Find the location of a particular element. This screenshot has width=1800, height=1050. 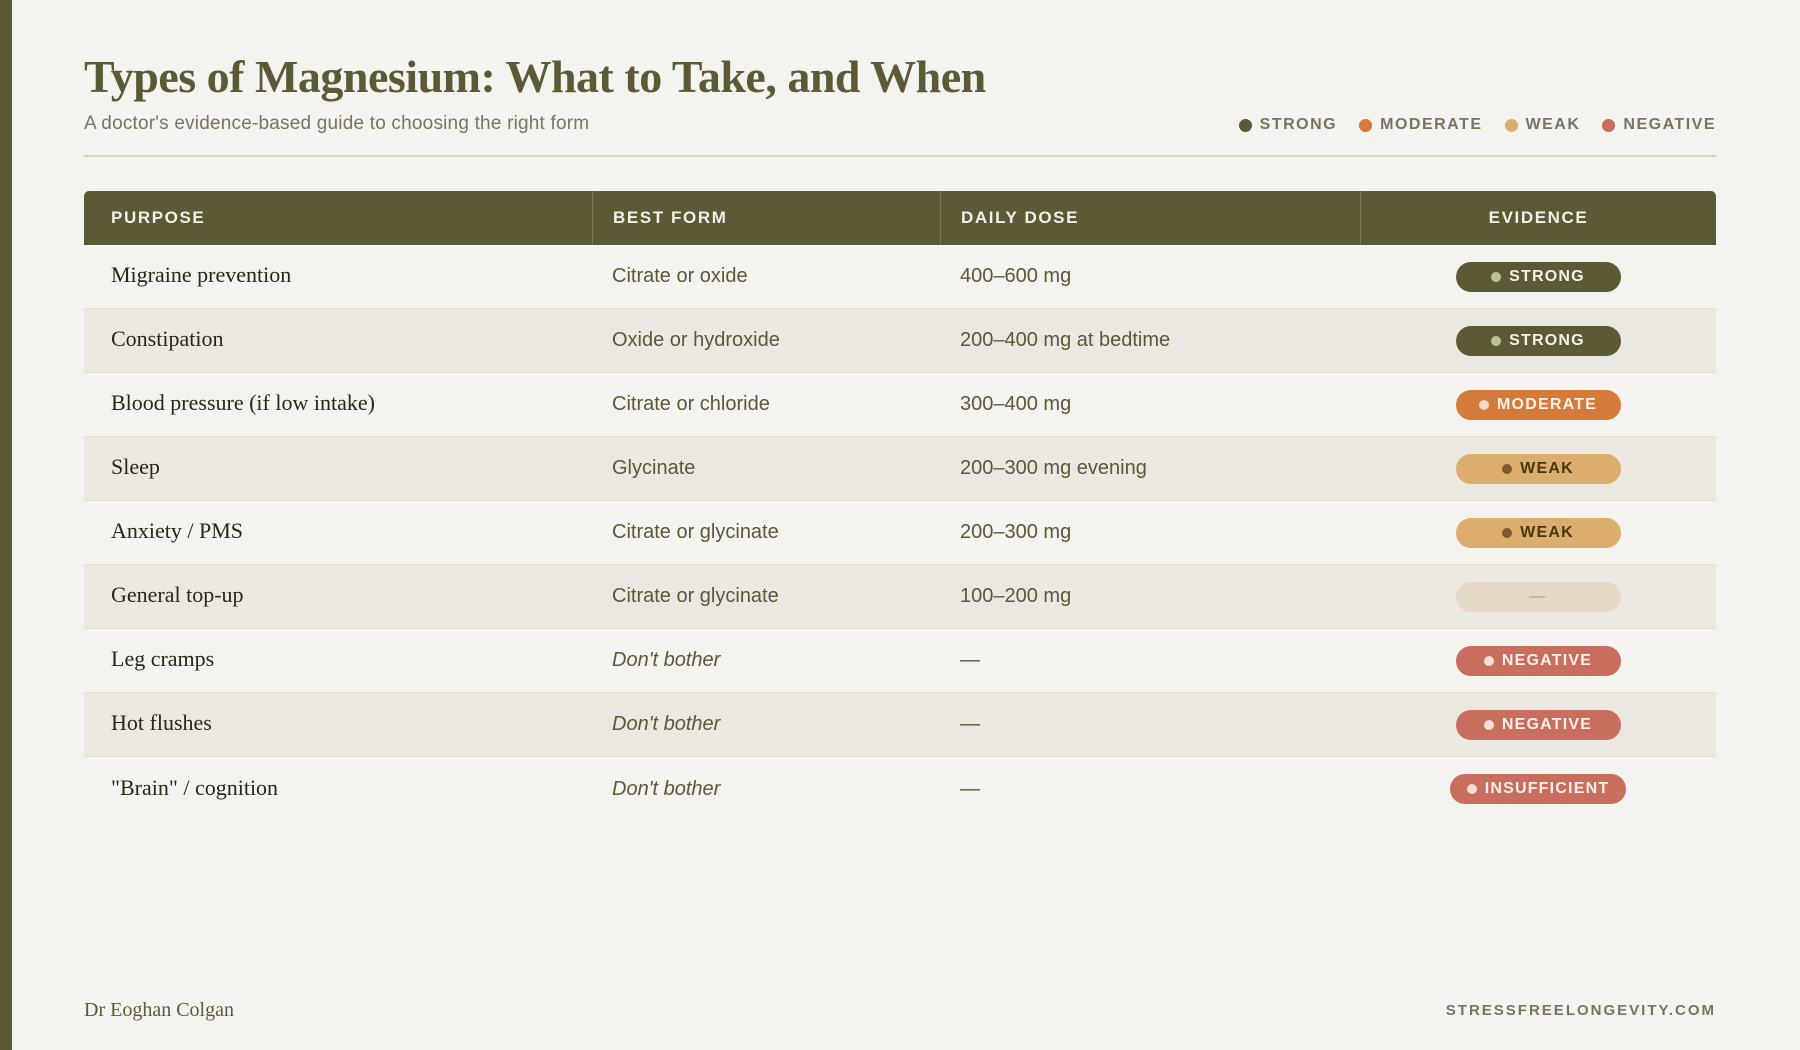

legend-label-weak: WEAK is located at coordinates (1553, 124).